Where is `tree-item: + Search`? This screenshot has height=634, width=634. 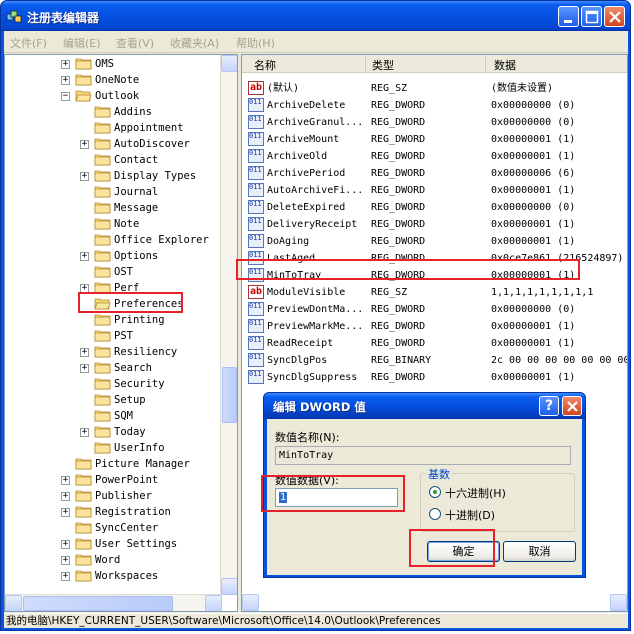
tree-item: + Search is located at coordinates (113, 368).